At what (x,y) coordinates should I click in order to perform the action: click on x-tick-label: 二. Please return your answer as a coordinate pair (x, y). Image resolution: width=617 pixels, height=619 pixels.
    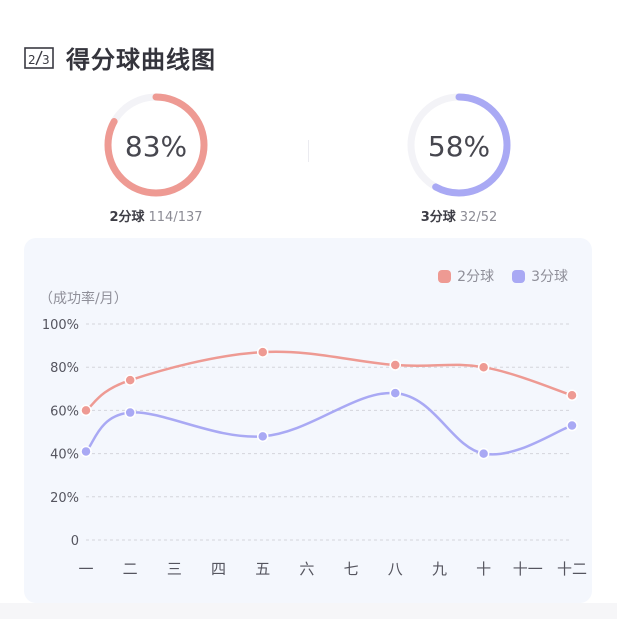
    Looking at the image, I should click on (130, 569).